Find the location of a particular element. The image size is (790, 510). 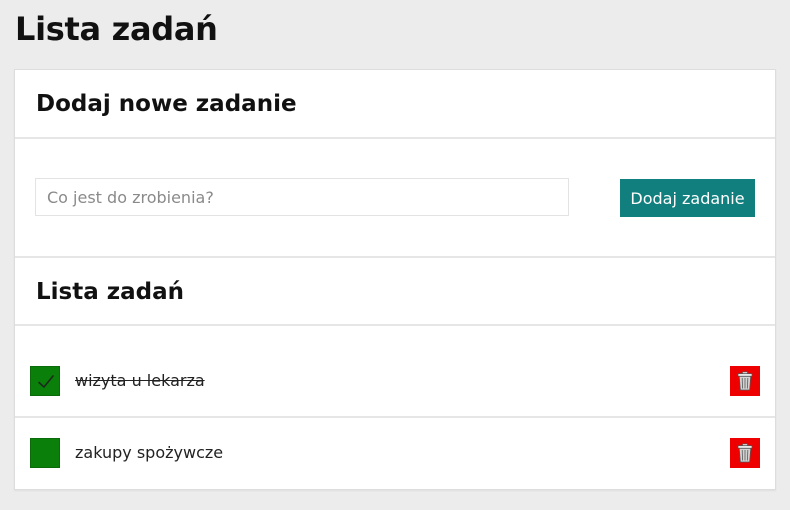

page-title: Lista zadań is located at coordinates (116, 29).